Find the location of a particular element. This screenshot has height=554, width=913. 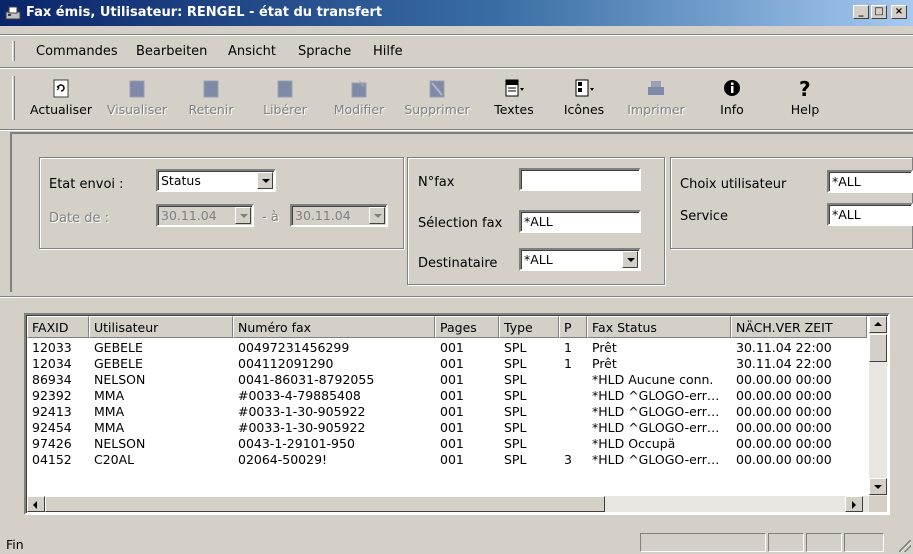

toolbar-grip is located at coordinates (13, 98).